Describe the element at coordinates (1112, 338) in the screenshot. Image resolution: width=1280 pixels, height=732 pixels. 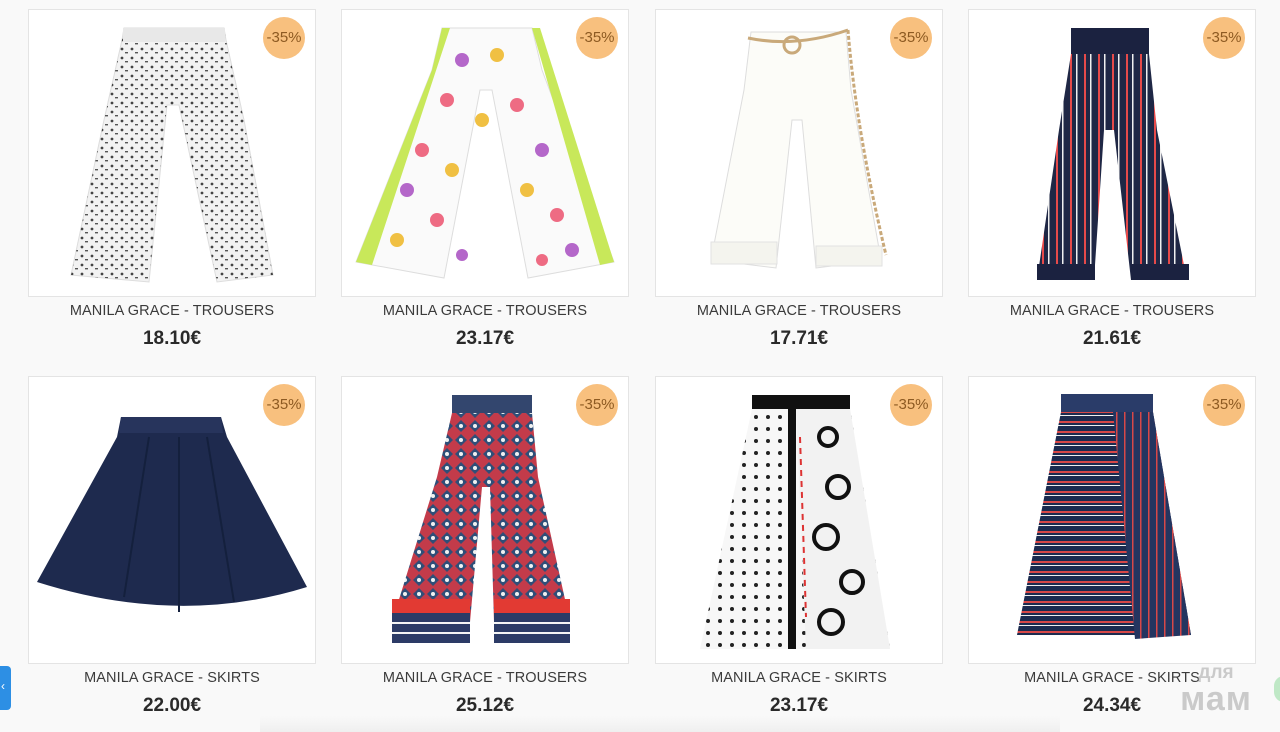
I see `product-price: 21.61€` at that location.